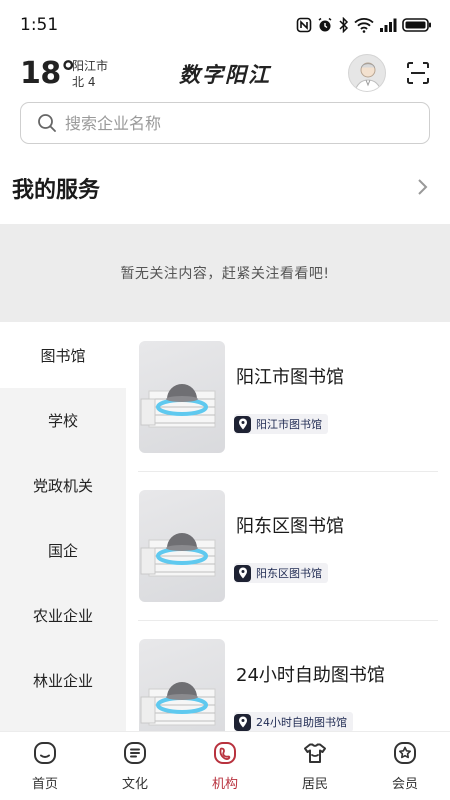 Image resolution: width=450 pixels, height=800 pixels. What do you see at coordinates (56, 190) in the screenshot?
I see `services-title: 我的服务` at bounding box center [56, 190].